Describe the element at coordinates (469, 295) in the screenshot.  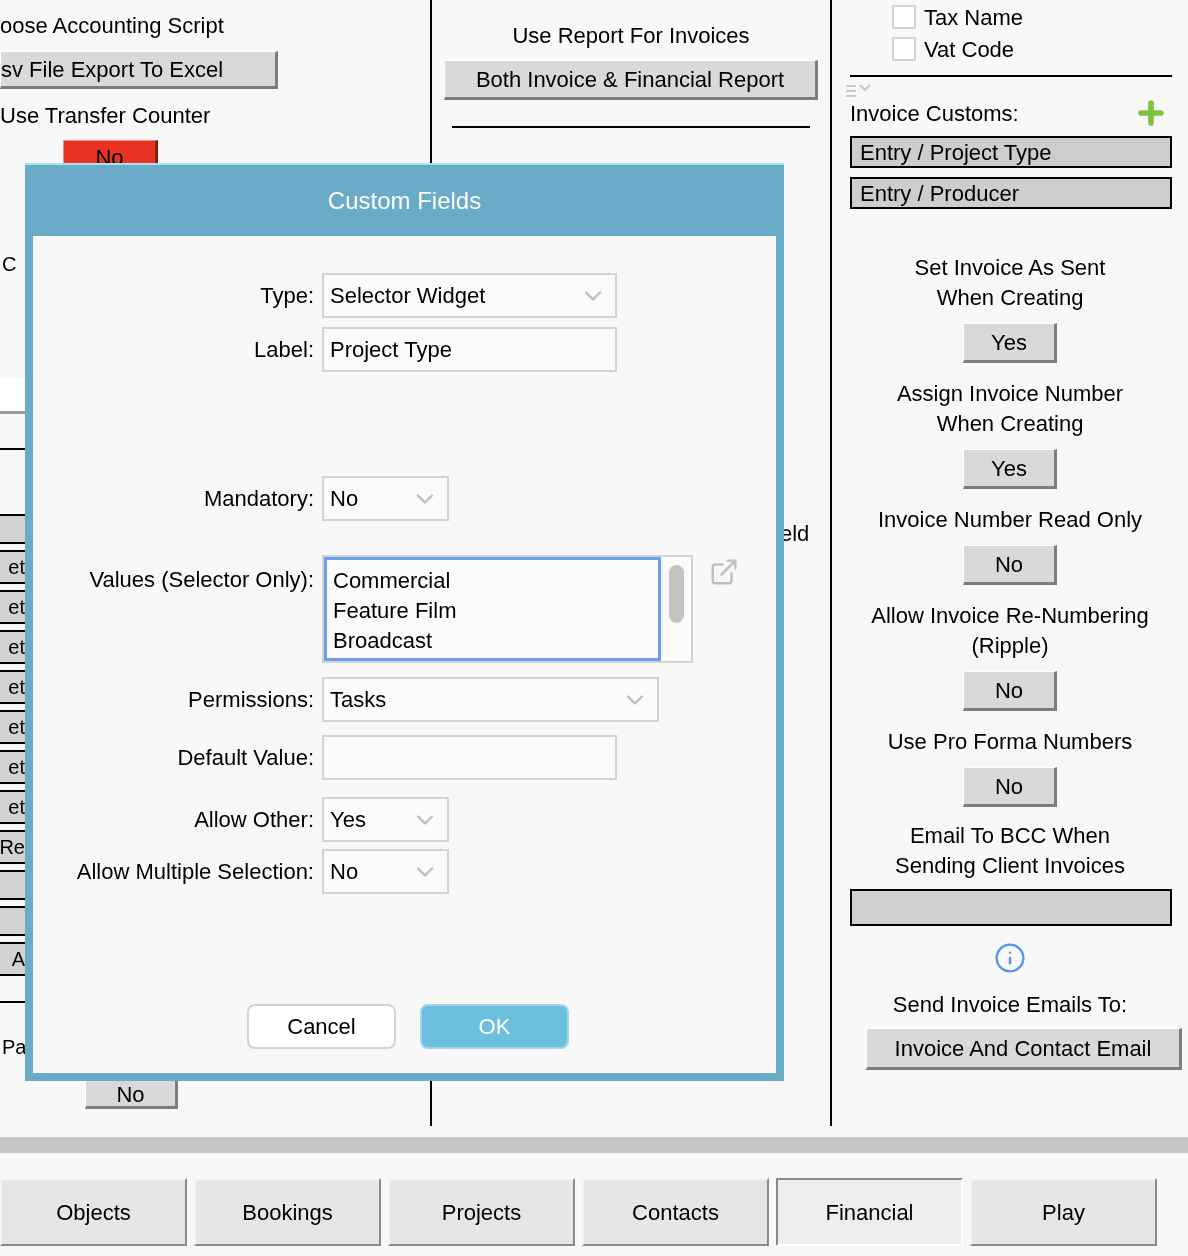
I see `select-field: Selector Widget` at that location.